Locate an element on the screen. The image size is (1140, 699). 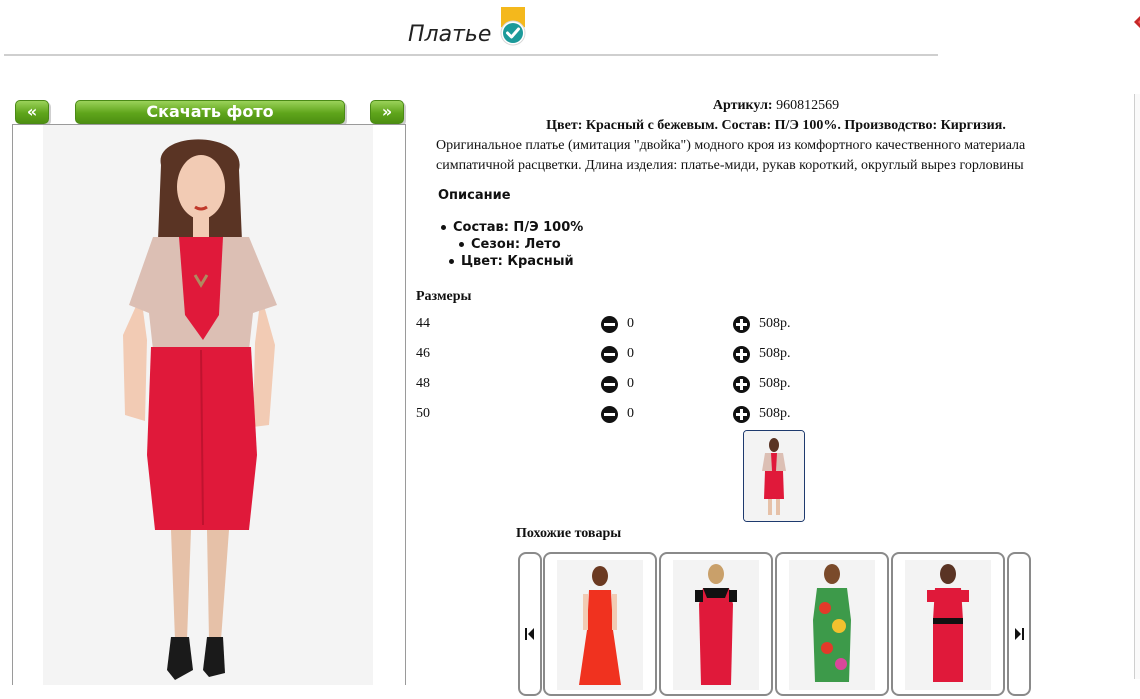
property-item: Цвет: Красный is located at coordinates (511, 261).